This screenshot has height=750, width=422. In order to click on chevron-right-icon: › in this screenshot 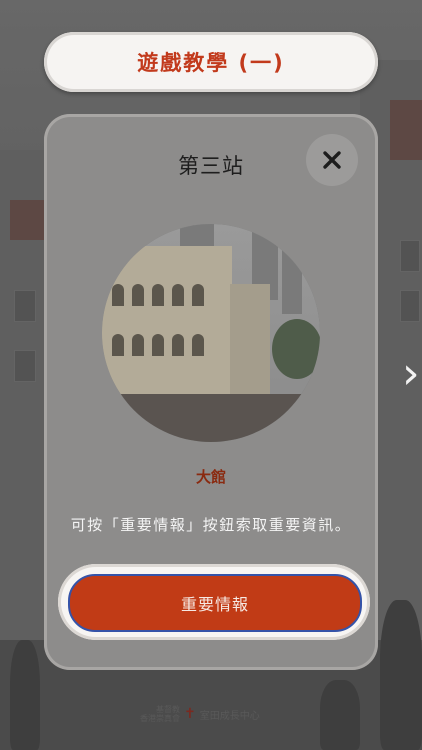, I will do `click(411, 374)`.